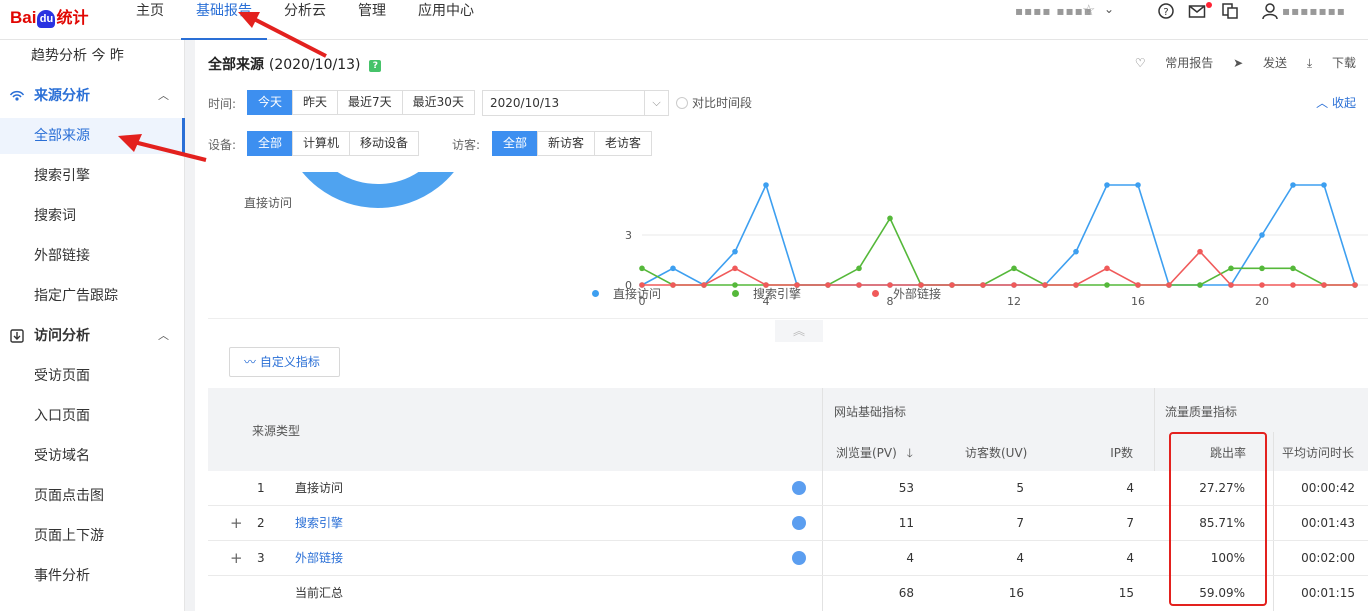 This screenshot has height=611, width=1368. I want to click on download-button: ⤓ 下载, so click(1331, 63).